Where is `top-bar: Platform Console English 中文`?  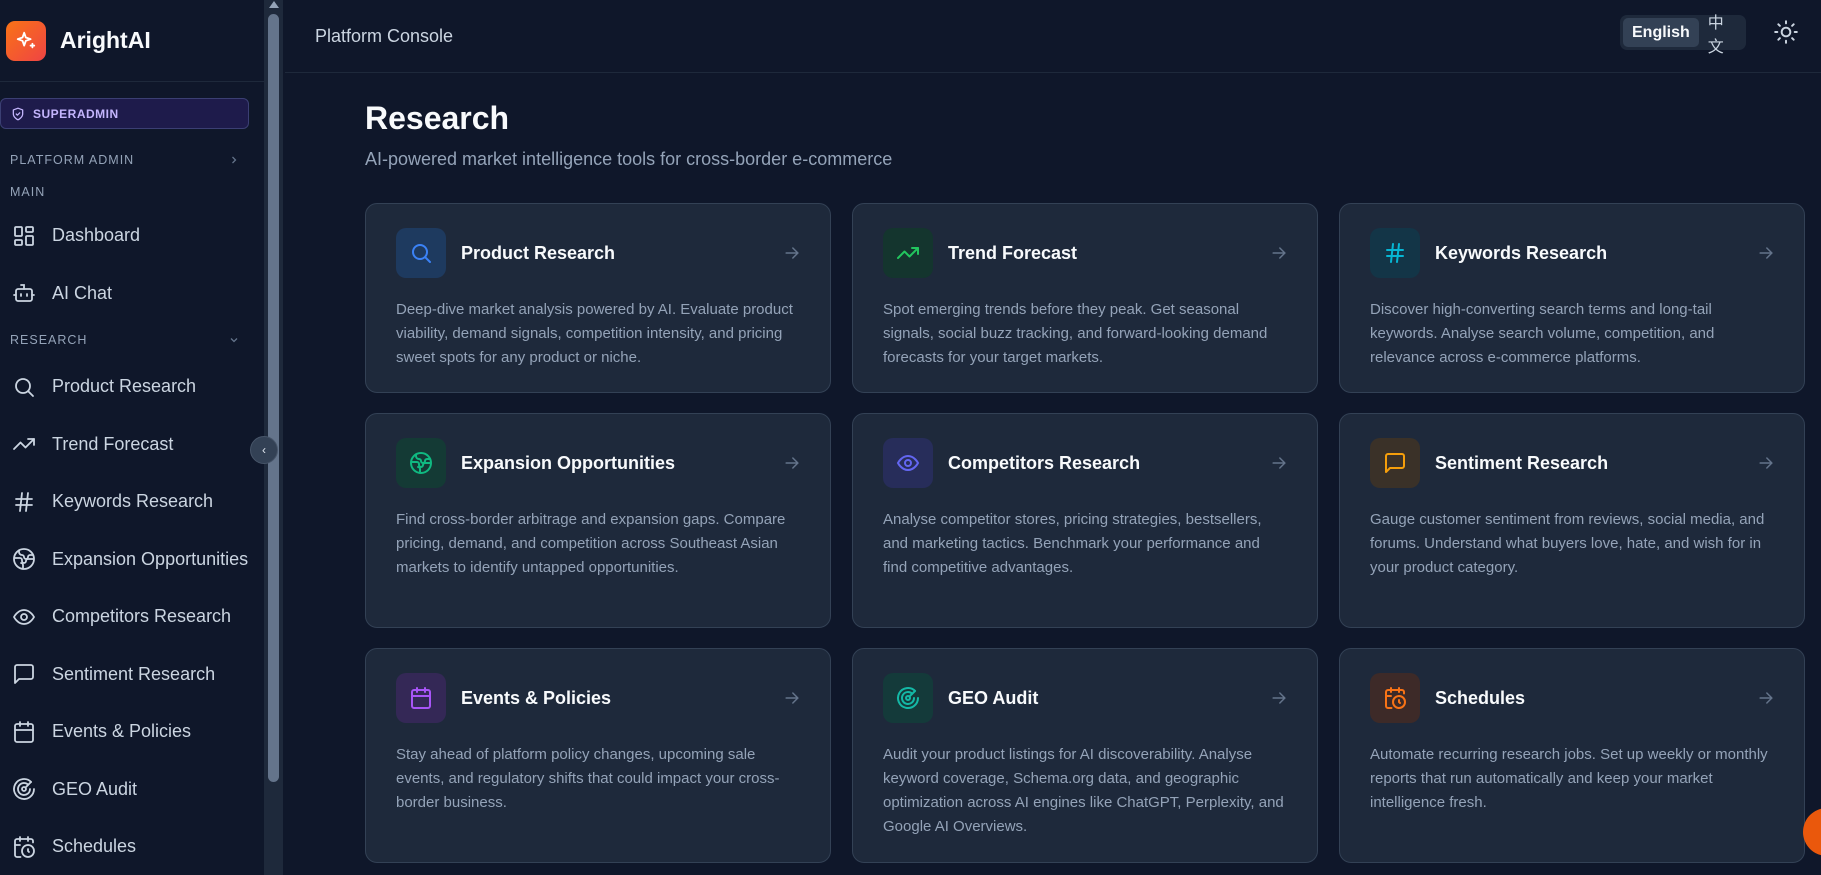
top-bar: Platform Console English 中文 is located at coordinates (1053, 36).